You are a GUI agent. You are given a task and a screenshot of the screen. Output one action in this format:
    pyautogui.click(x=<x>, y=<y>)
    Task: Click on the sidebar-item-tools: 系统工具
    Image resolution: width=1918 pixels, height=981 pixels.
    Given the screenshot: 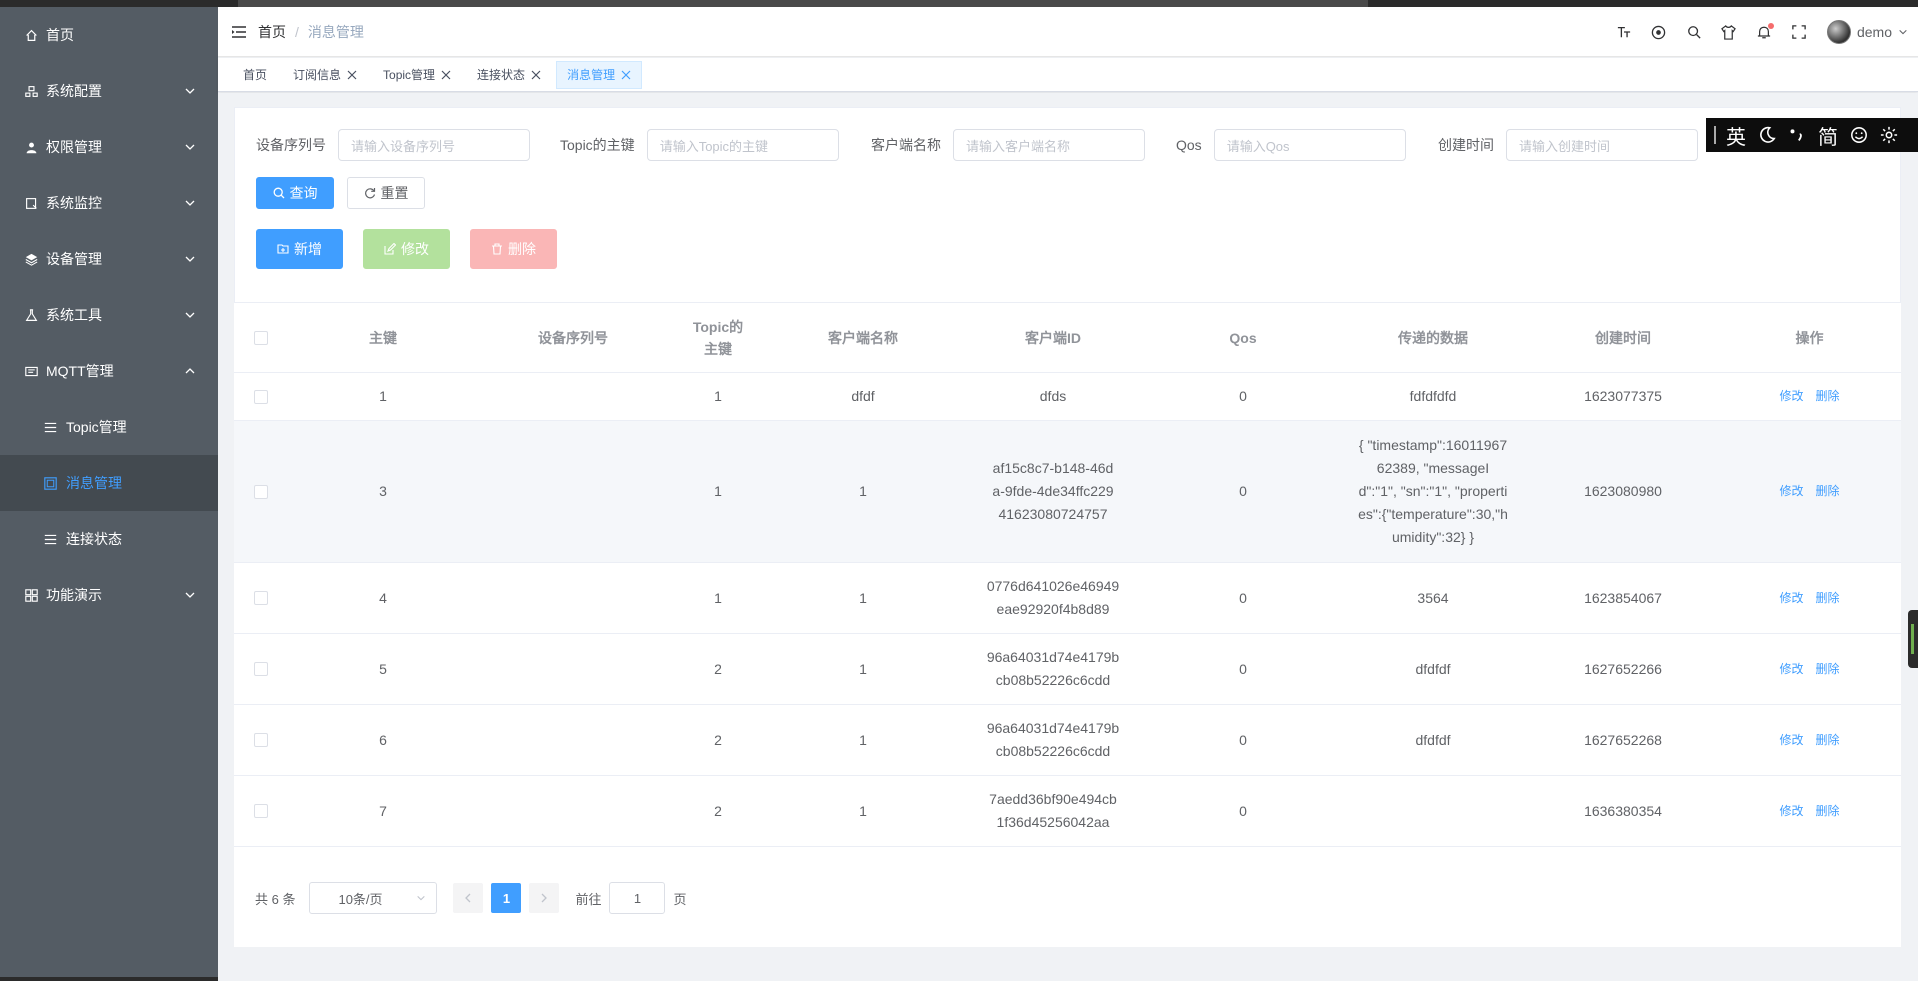 What is the action you would take?
    pyautogui.click(x=109, y=315)
    